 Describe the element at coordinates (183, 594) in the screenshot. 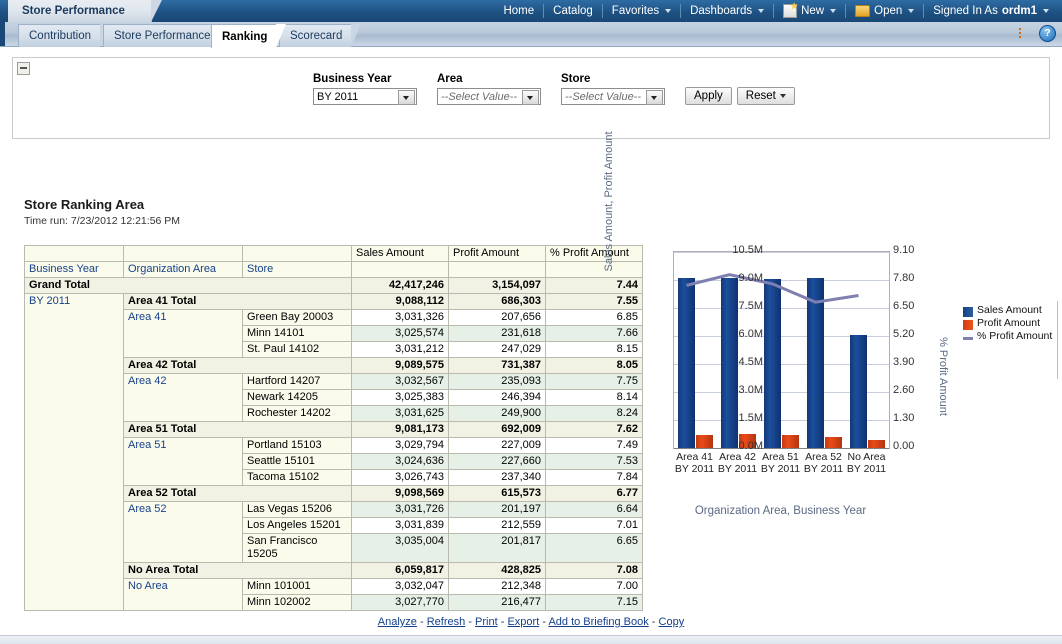

I see `cell-area: No Area` at that location.